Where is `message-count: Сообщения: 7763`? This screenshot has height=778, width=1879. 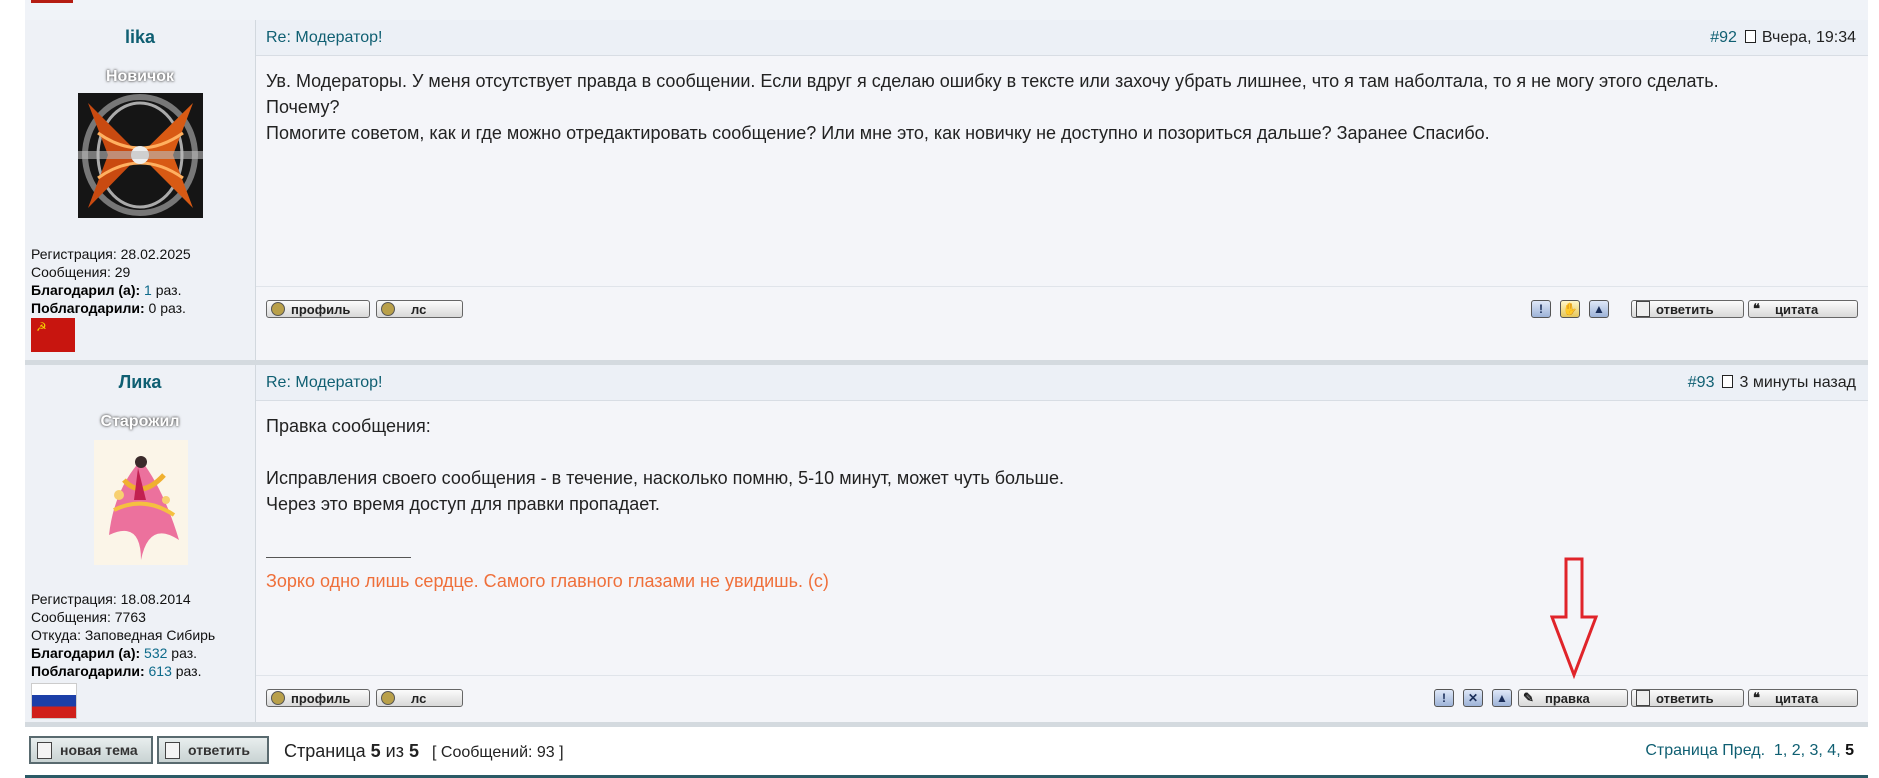
message-count: Сообщения: 7763 is located at coordinates (88, 617).